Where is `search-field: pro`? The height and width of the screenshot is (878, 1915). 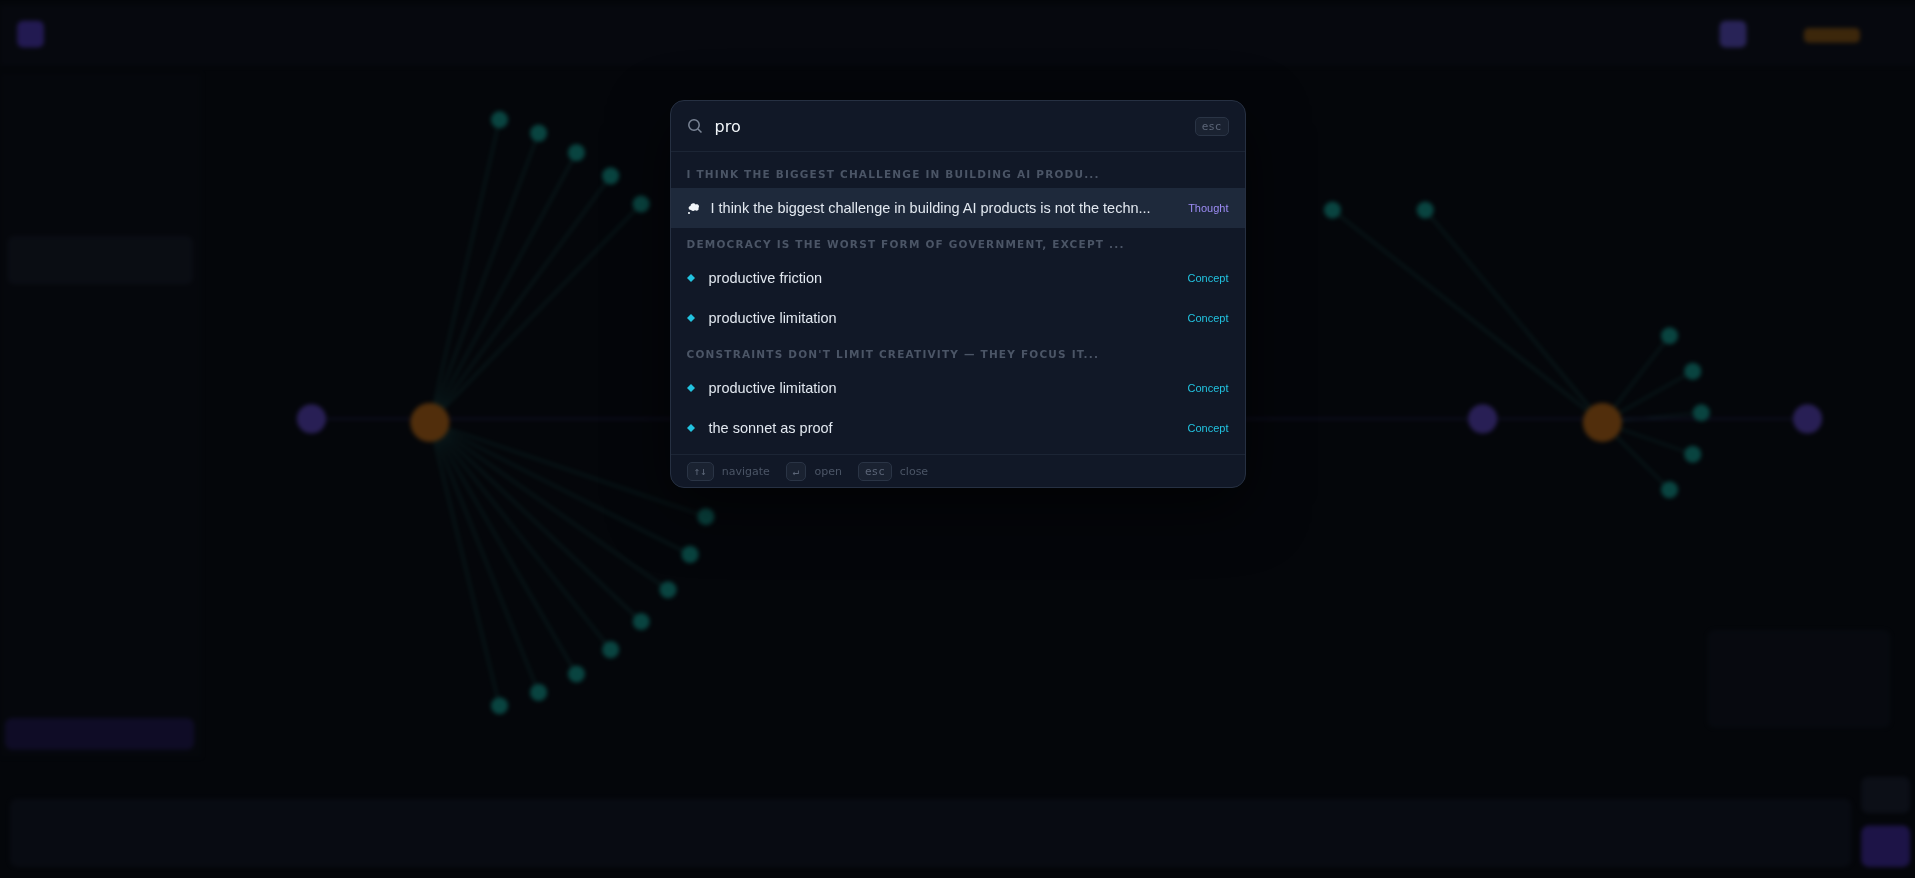 search-field: pro is located at coordinates (948, 126).